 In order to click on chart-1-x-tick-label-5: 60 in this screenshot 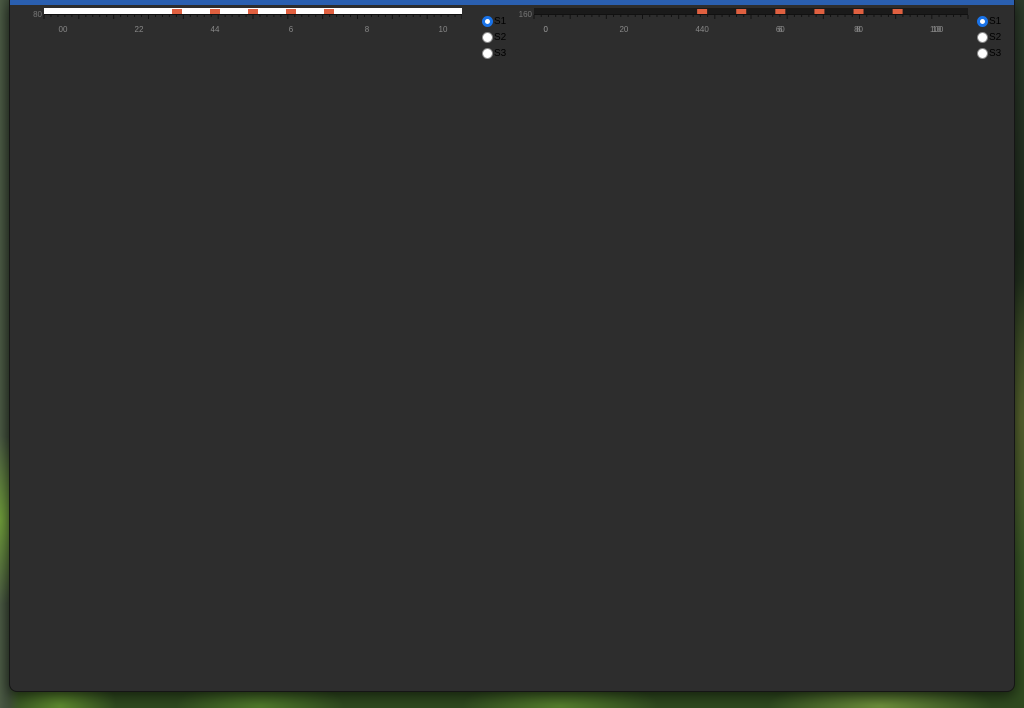, I will do `click(780, 29)`.